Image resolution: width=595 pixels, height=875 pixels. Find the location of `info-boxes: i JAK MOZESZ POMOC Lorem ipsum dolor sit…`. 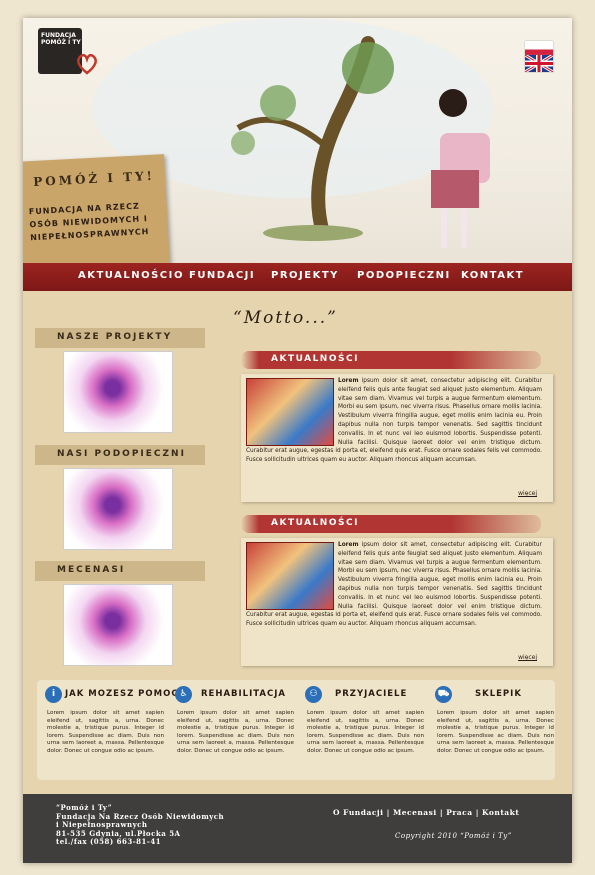

info-boxes: i JAK MOZESZ POMOC Lorem ipsum dolor sit… is located at coordinates (296, 730).